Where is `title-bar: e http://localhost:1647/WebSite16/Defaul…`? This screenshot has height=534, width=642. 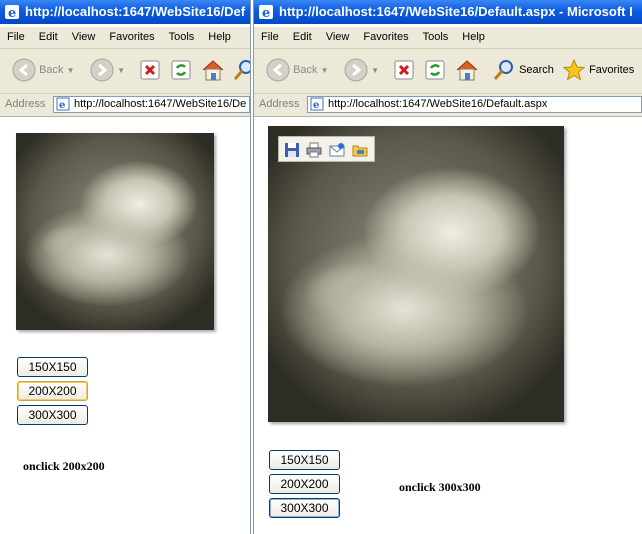 title-bar: e http://localhost:1647/WebSite16/Defaul… is located at coordinates (448, 12).